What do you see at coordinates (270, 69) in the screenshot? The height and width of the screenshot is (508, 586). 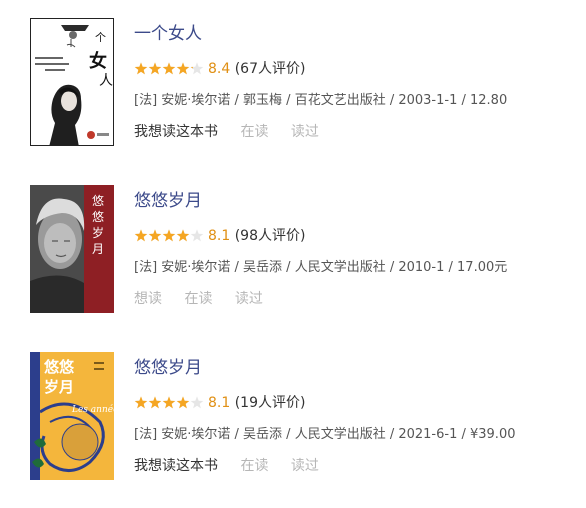 I see `rating-count: (67人评价)` at bounding box center [270, 69].